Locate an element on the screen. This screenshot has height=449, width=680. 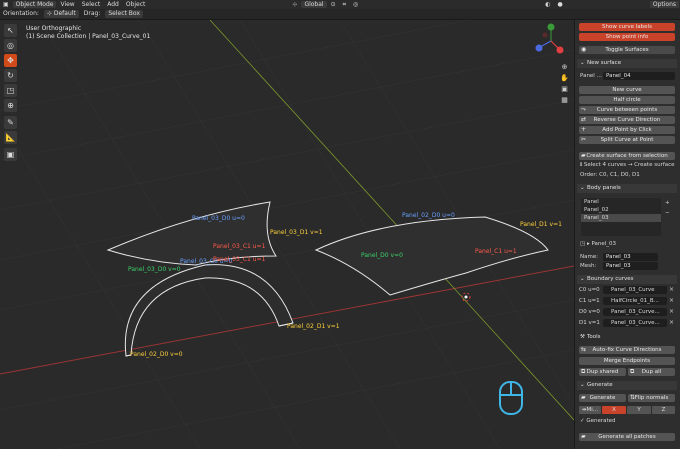
generate-section: ⌄ Generate is located at coordinates (627, 385).